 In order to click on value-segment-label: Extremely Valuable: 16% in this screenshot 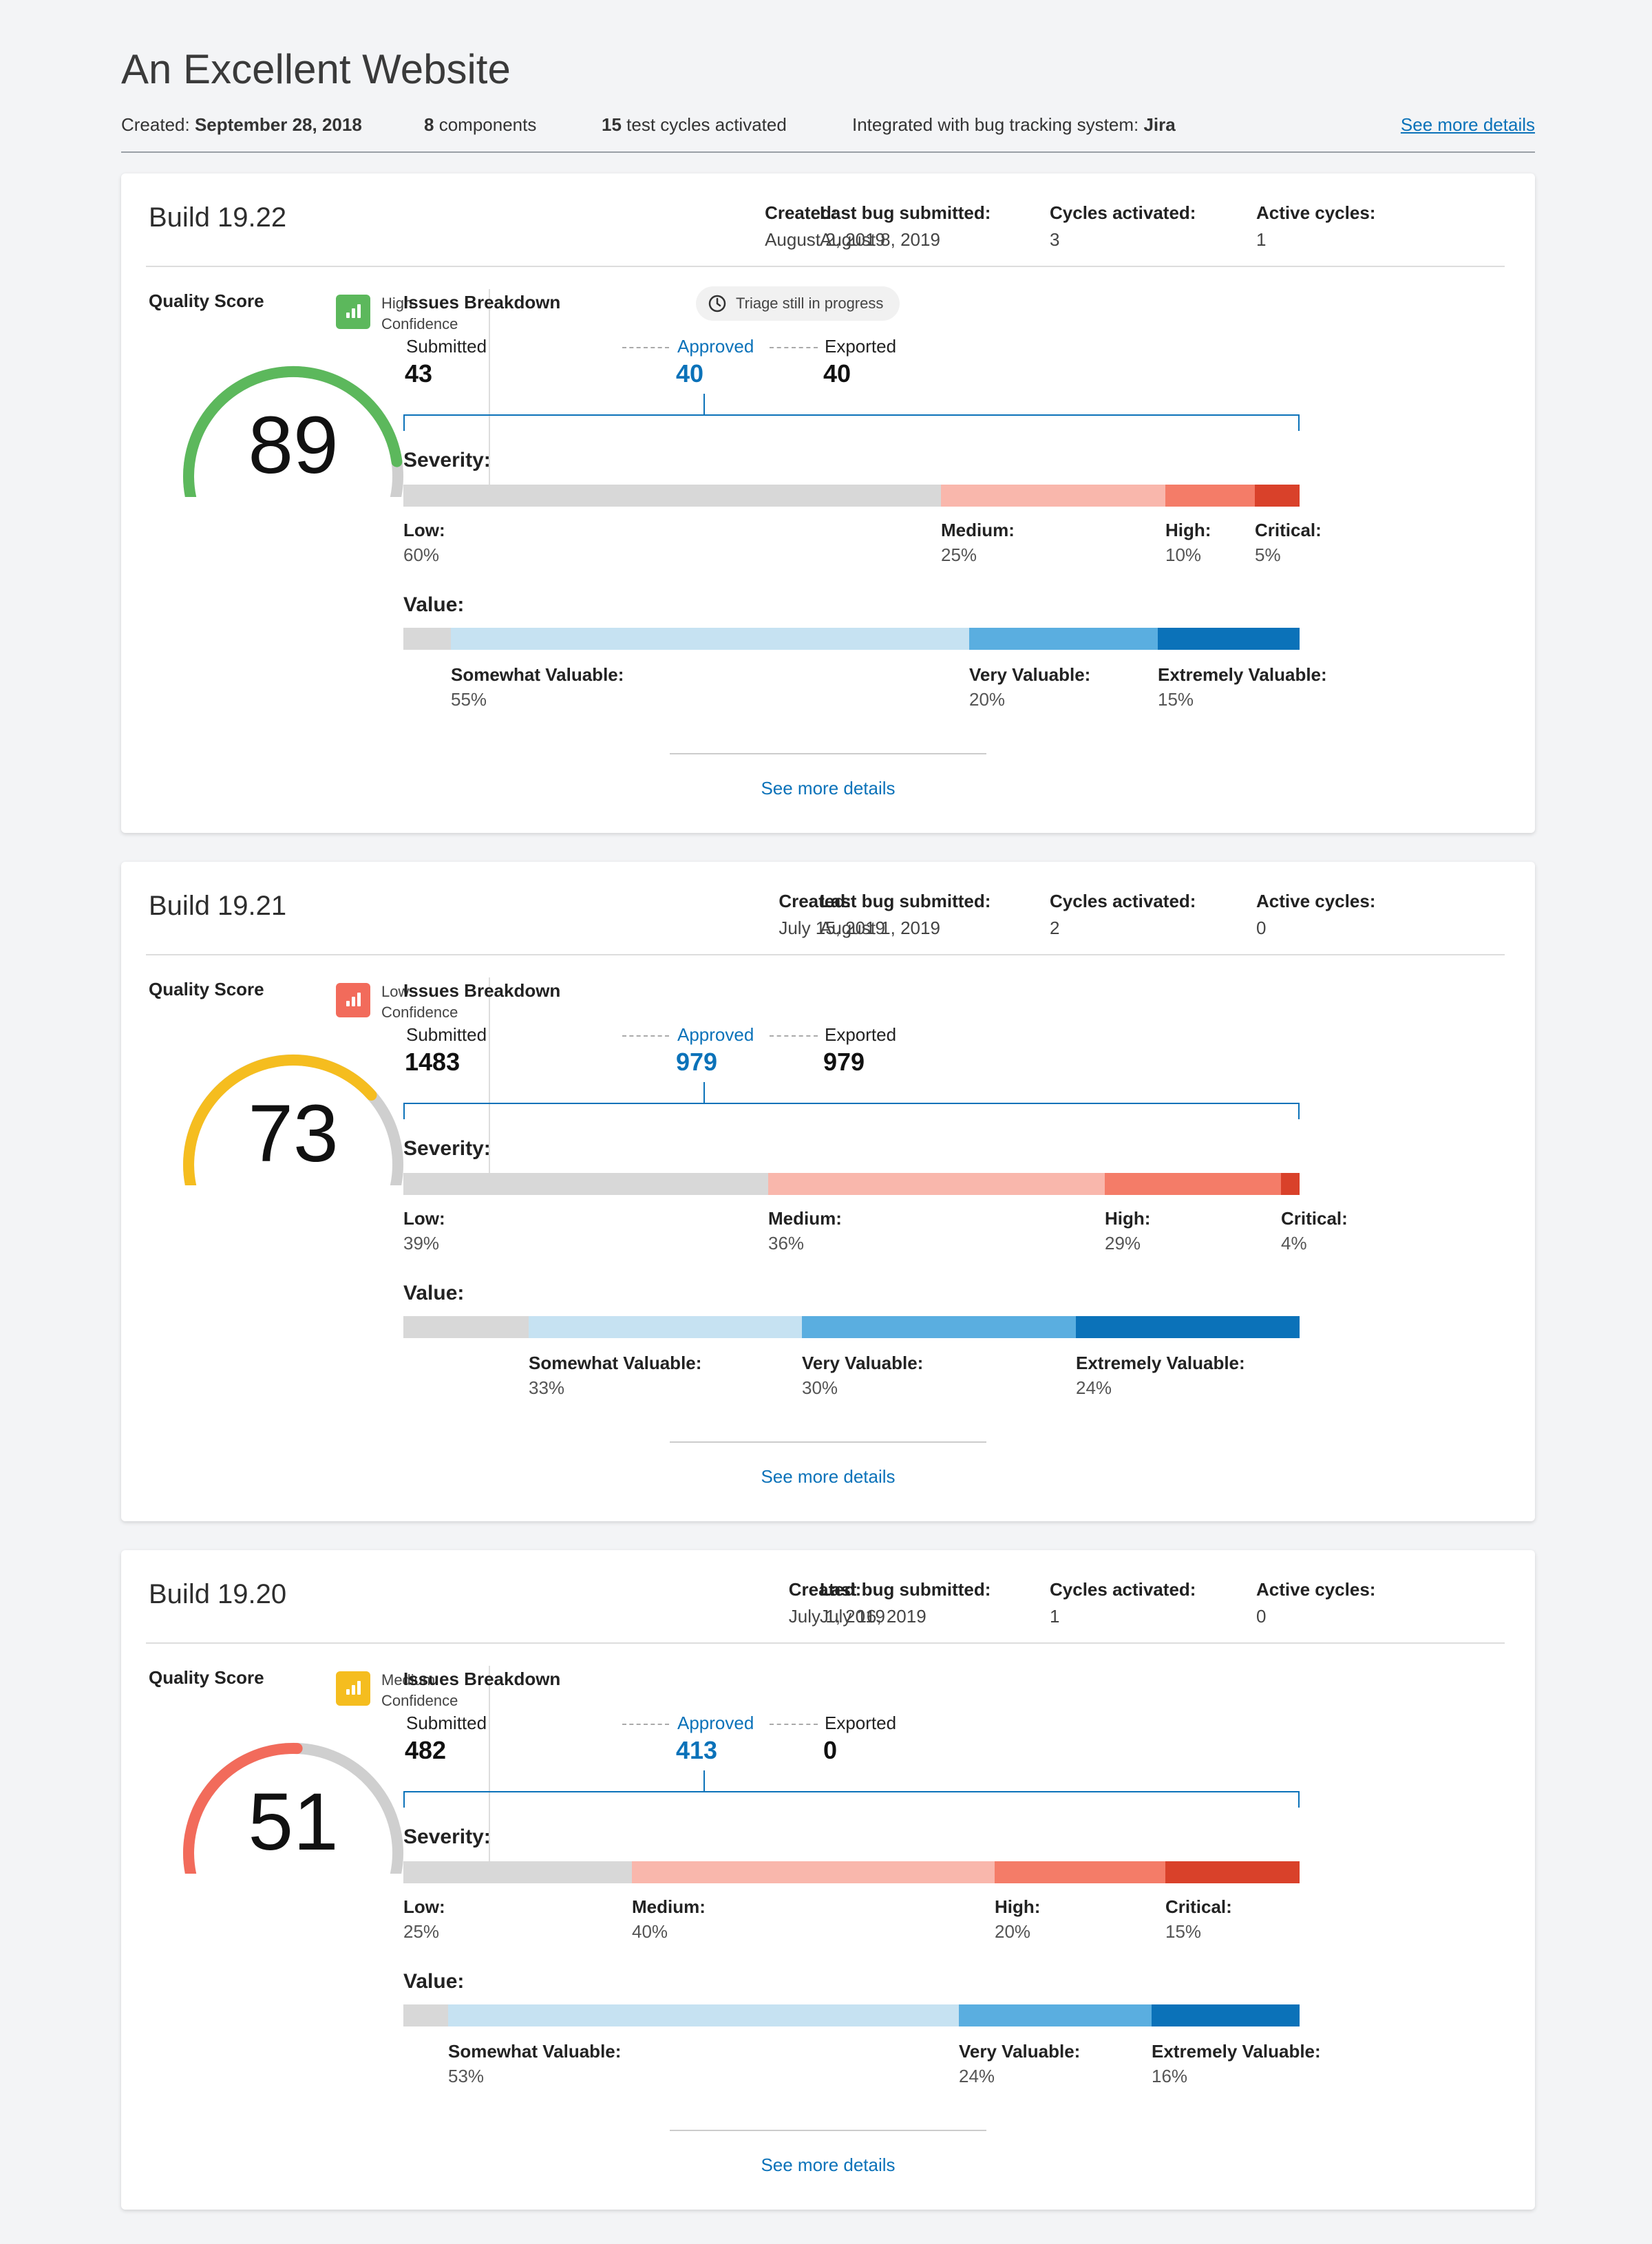, I will do `click(1236, 2063)`.